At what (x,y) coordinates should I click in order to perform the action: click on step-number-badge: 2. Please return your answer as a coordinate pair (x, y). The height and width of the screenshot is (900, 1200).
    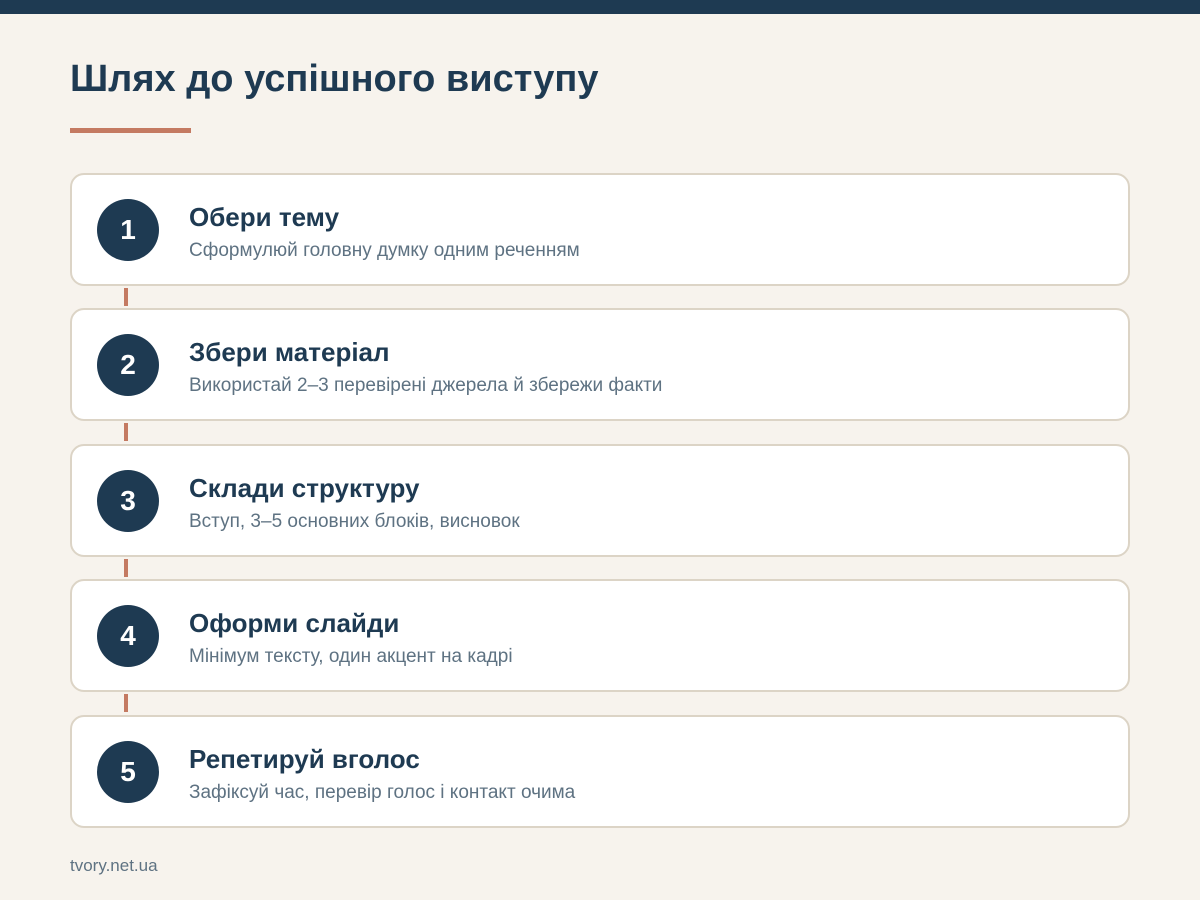
    Looking at the image, I should click on (128, 365).